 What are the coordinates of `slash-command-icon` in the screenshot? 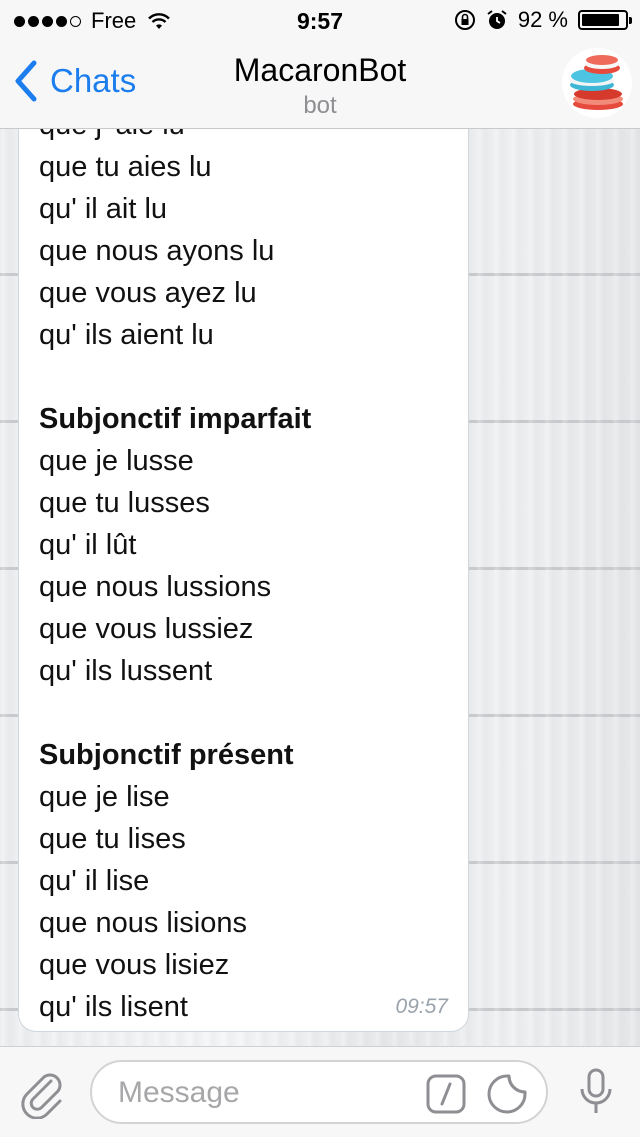 It's located at (446, 1094).